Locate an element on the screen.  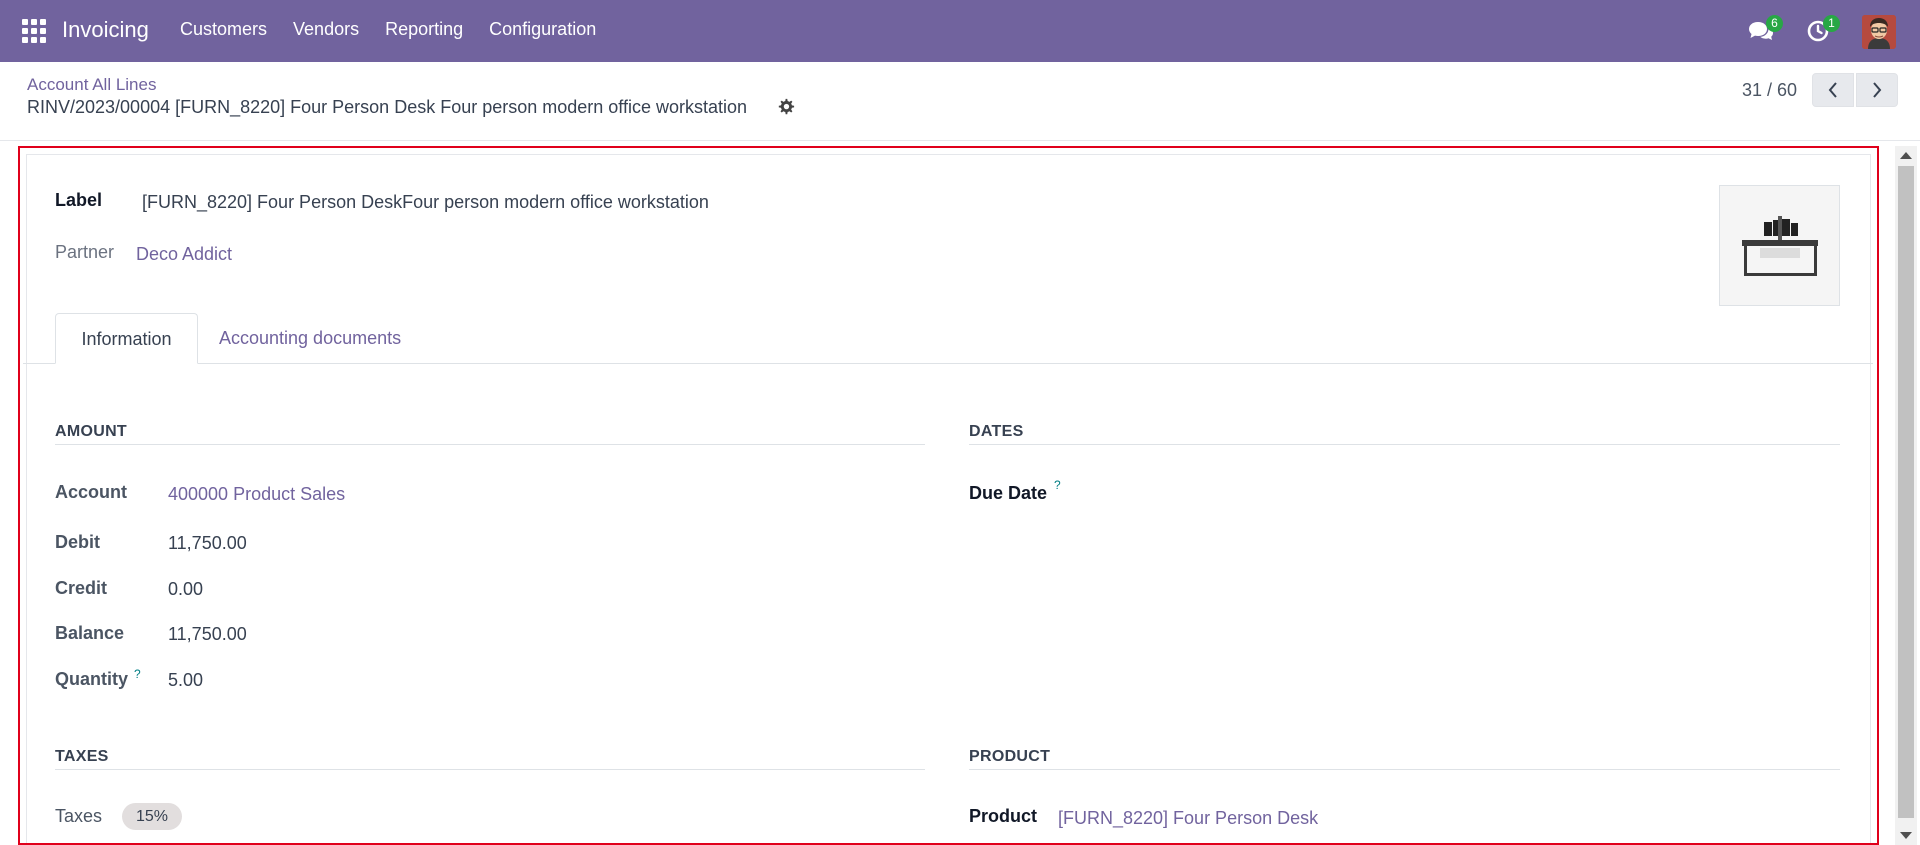
credit-label: Credit is located at coordinates (81, 588).